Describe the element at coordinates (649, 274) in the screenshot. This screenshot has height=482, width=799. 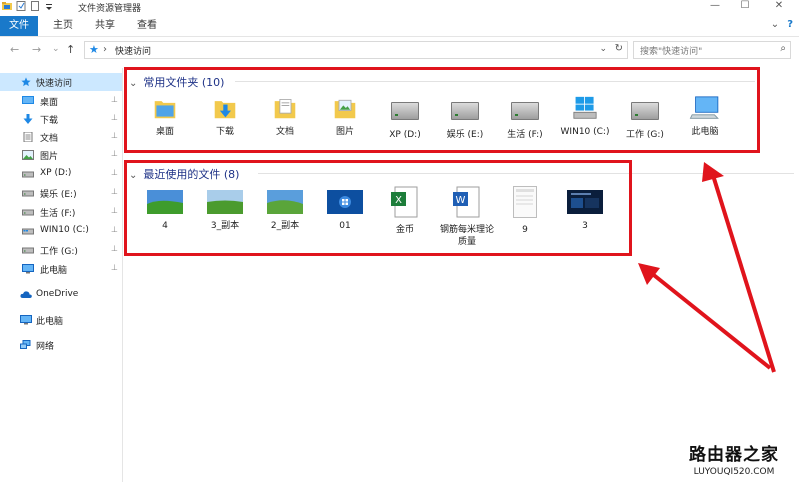
I see `arrowhead-recent` at that location.